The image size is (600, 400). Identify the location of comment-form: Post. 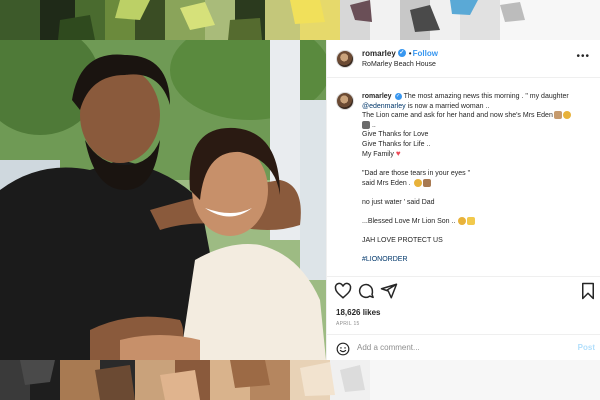
(463, 347).